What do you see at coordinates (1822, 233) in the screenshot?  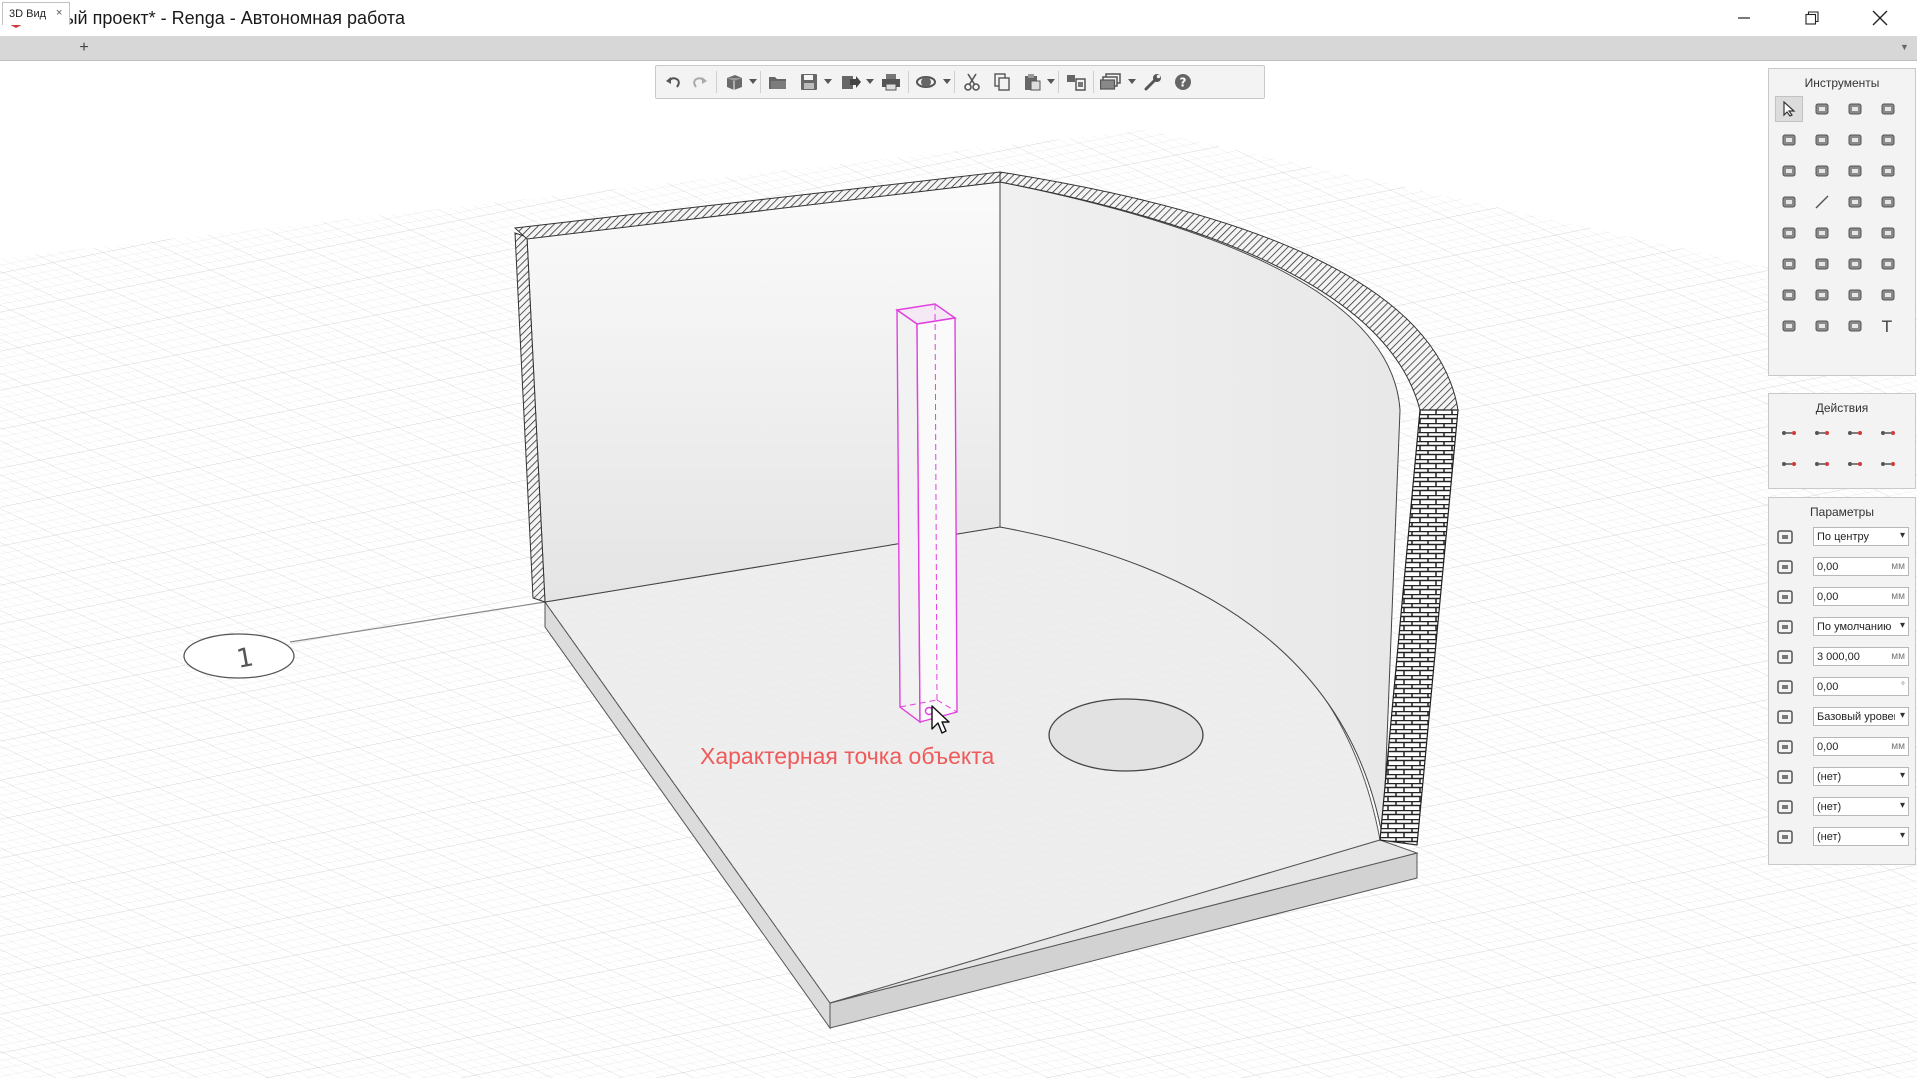 I see `tool-fixture` at bounding box center [1822, 233].